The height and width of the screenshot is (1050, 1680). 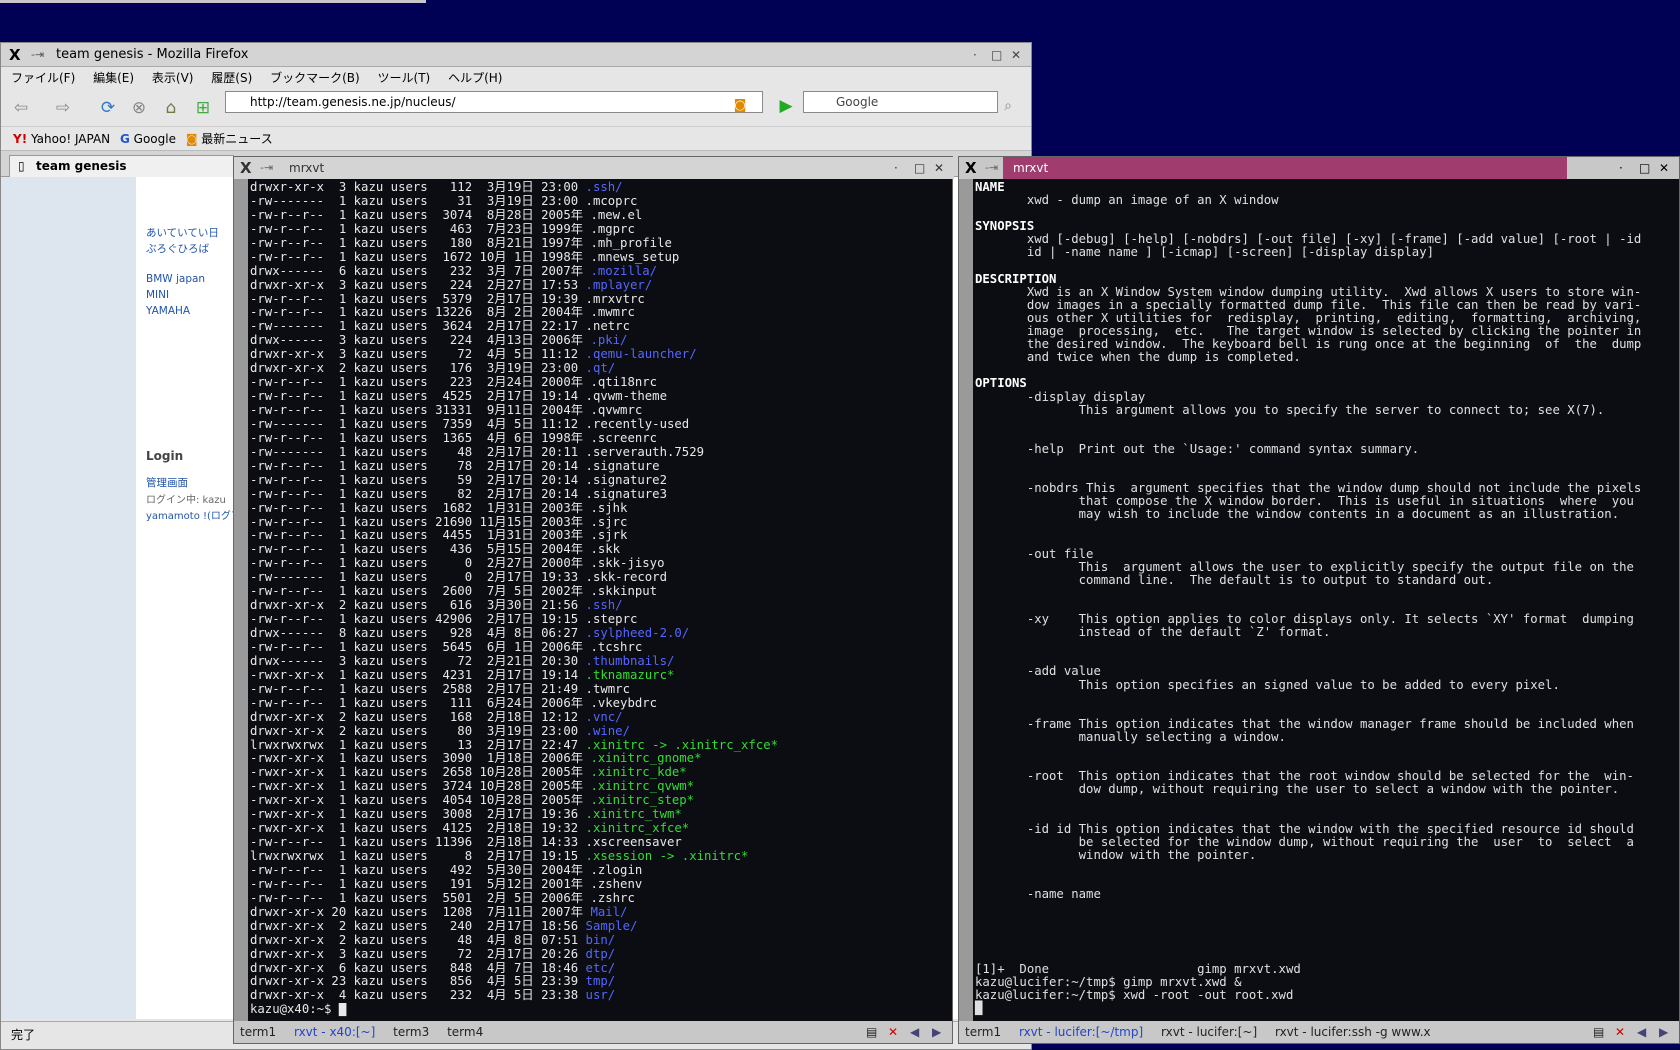 I want to click on link-mini: MINI, so click(x=157, y=295).